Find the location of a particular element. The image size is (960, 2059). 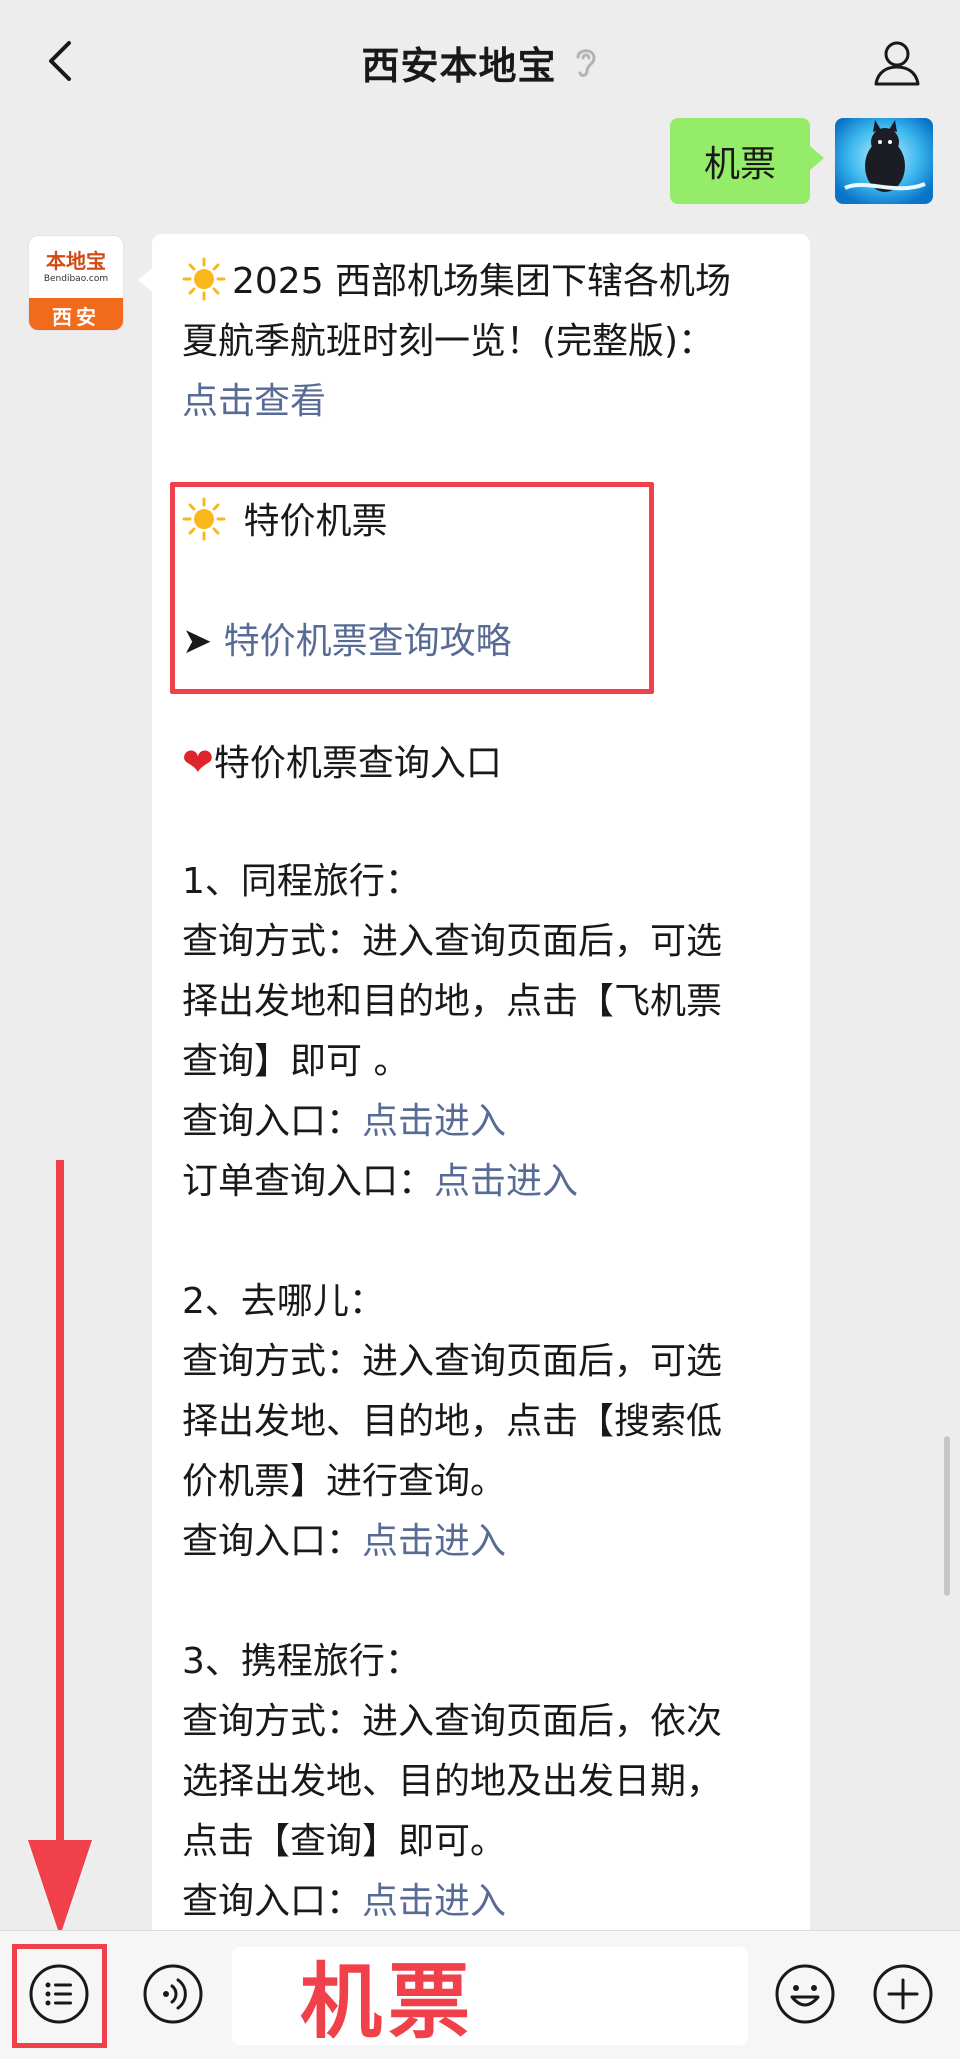

person-icon is located at coordinates (897, 63).